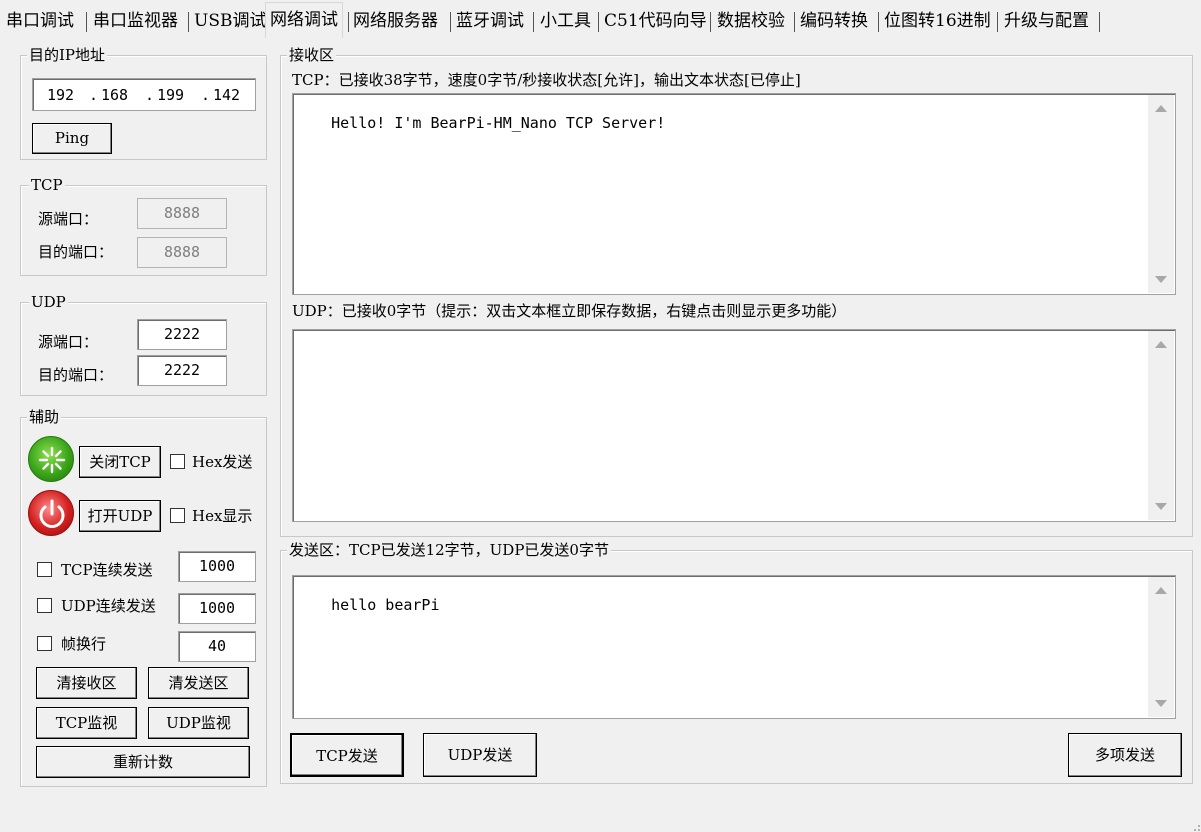 This screenshot has height=832, width=1201. Describe the element at coordinates (144, 94) in the screenshot. I see `ip-address-input: 192 . 168 . 199 . 142` at that location.